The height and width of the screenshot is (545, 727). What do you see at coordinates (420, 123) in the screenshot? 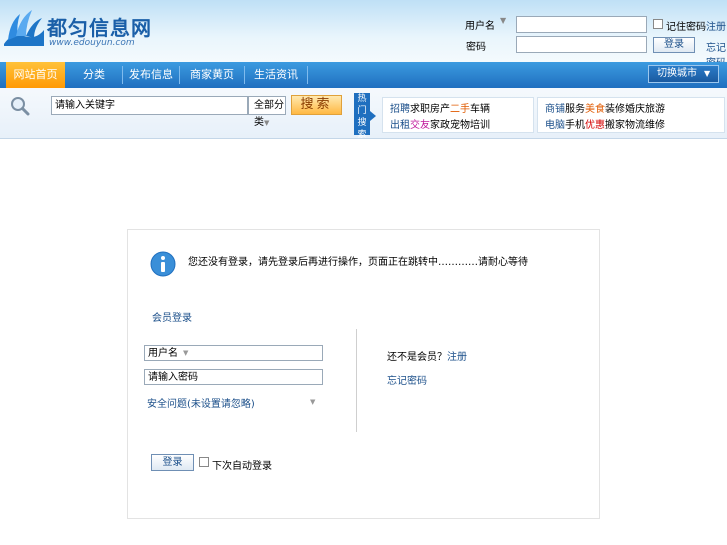
I see `hot-keyword-link: 交友` at bounding box center [420, 123].